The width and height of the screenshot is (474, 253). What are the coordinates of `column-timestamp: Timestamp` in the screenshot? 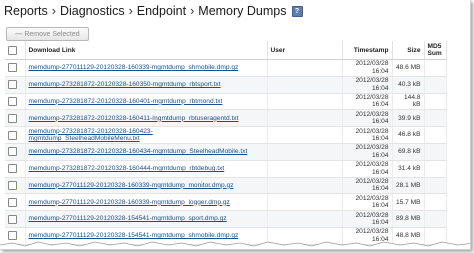 It's located at (367, 50).